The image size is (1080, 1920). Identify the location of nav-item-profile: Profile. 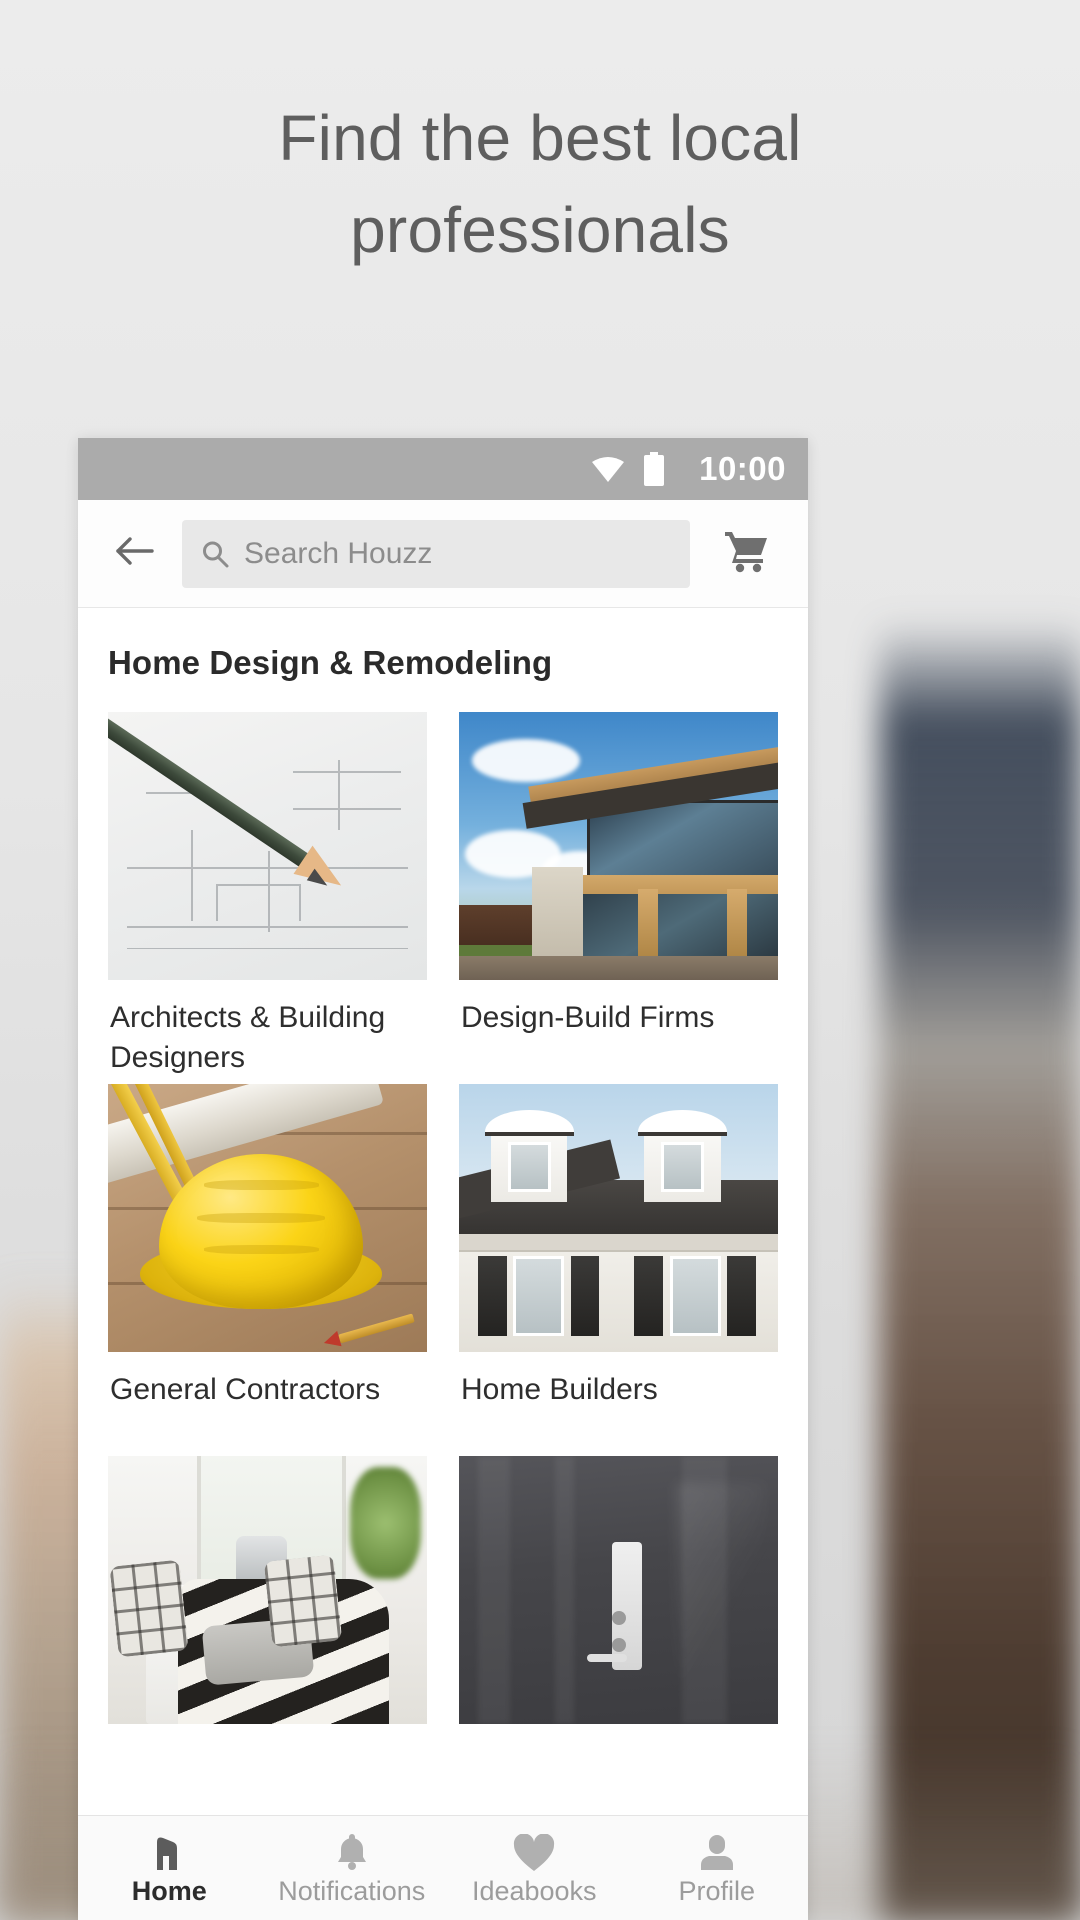
(717, 1868).